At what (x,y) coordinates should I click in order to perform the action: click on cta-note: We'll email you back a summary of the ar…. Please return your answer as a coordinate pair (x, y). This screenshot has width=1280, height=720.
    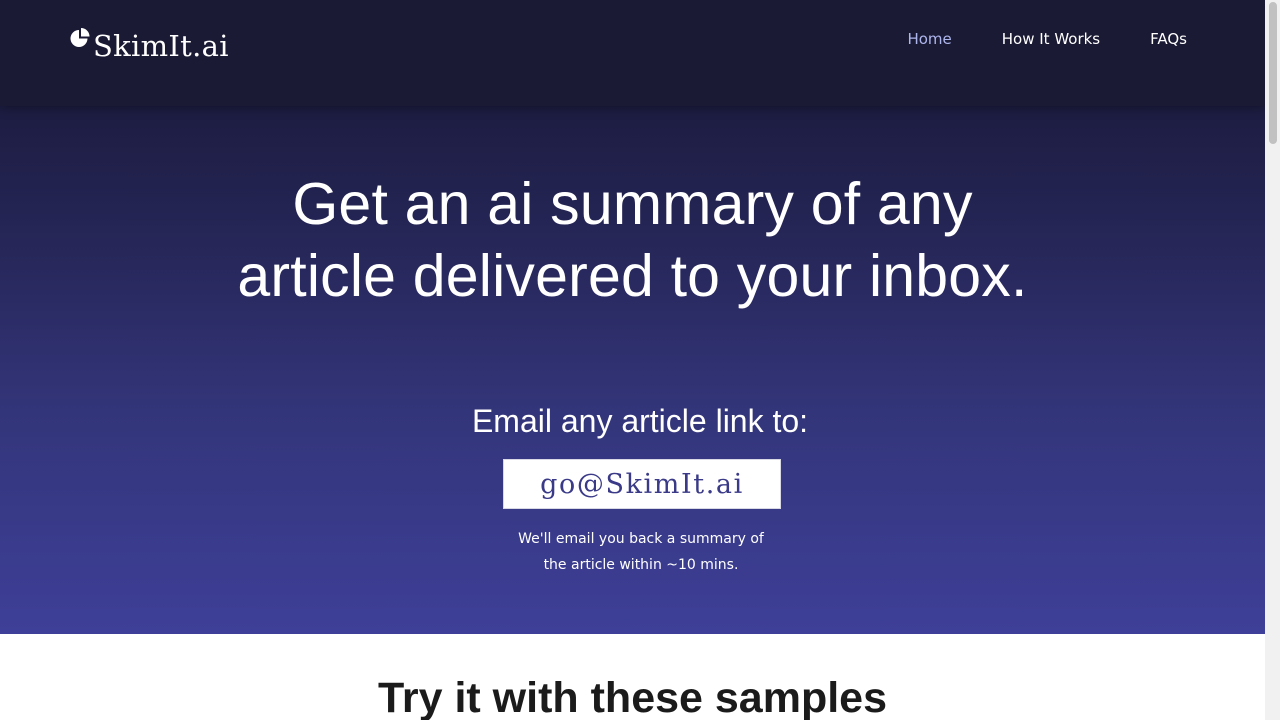
    Looking at the image, I should click on (632, 552).